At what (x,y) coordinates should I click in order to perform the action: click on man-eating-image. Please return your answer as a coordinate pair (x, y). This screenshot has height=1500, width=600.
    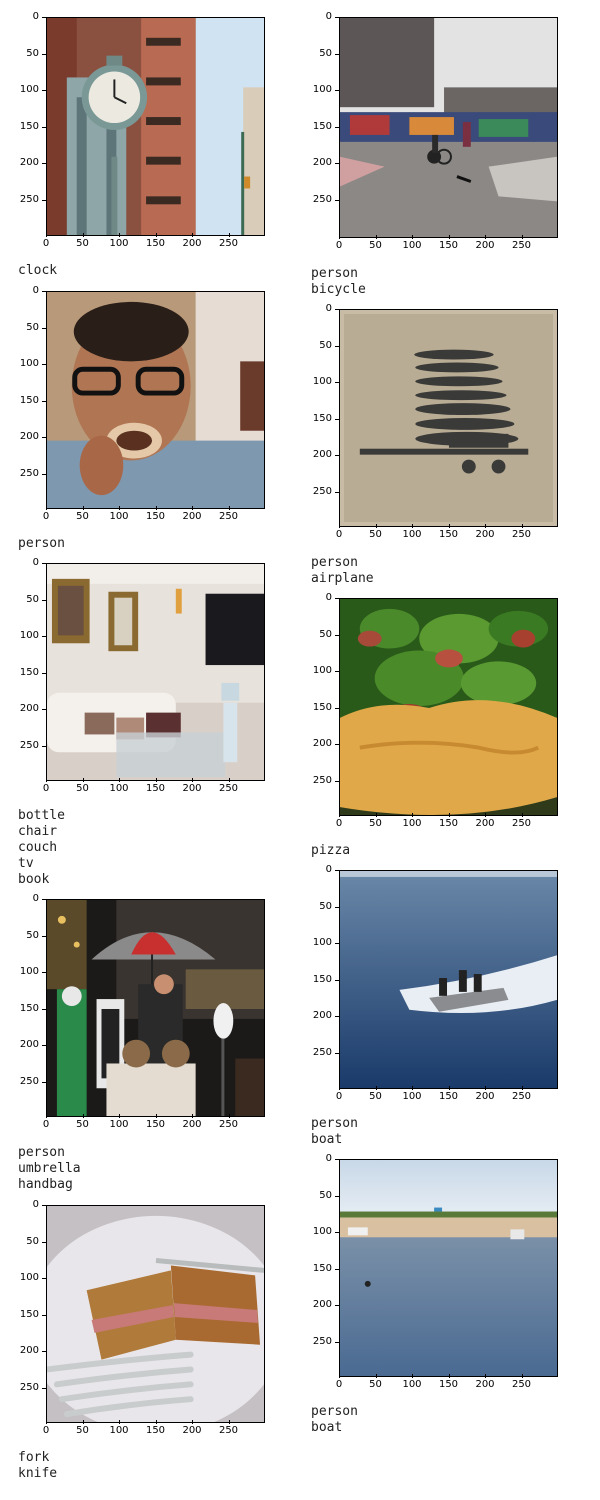
    Looking at the image, I should click on (155, 400).